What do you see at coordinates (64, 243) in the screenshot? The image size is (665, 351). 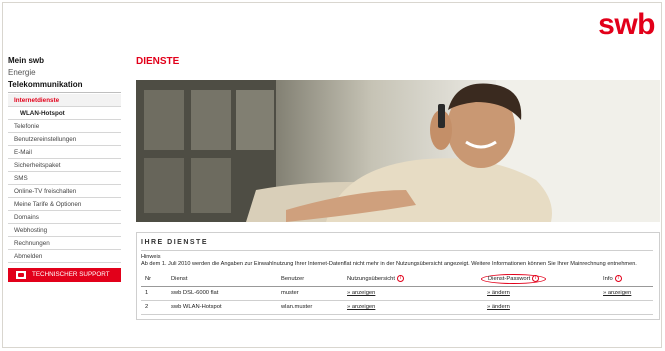 I see `sidebar-item-rechnungen: Rechnungen` at bounding box center [64, 243].